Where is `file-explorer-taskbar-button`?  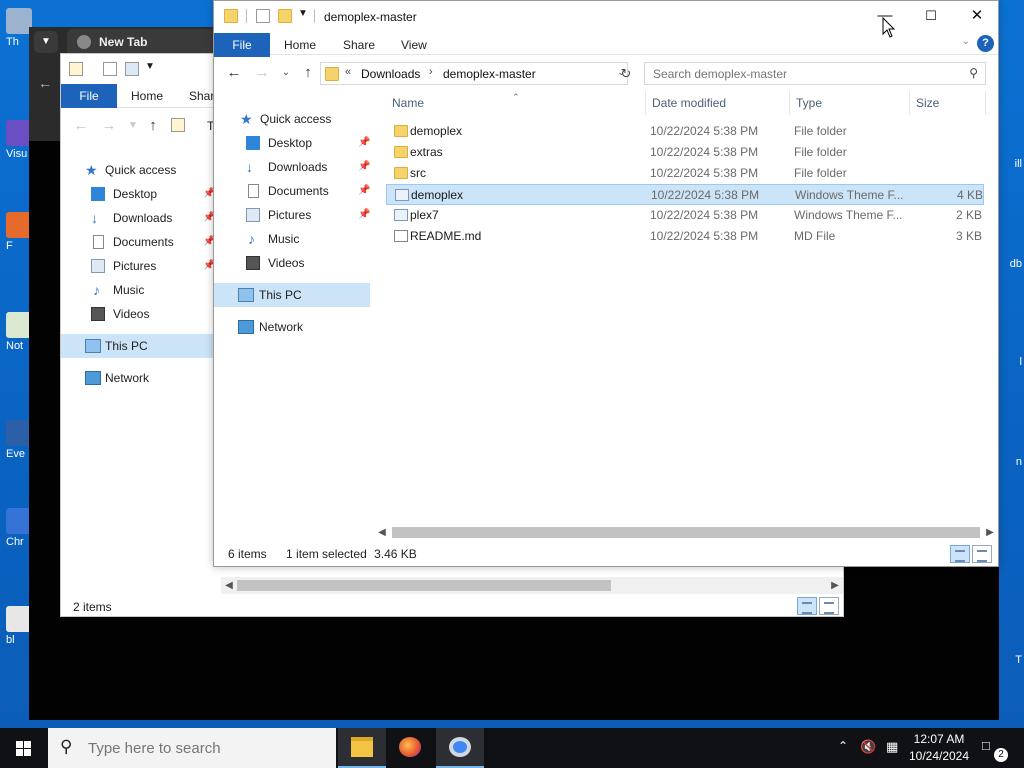
file-explorer-taskbar-button is located at coordinates (362, 748).